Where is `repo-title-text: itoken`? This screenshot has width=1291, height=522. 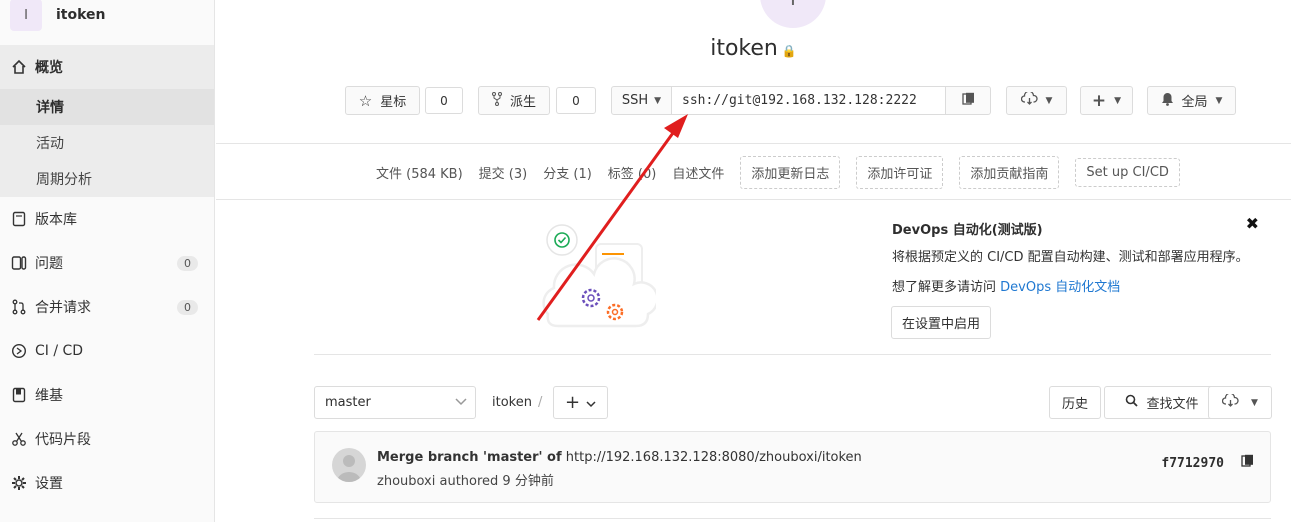
repo-title-text: itoken is located at coordinates (744, 48).